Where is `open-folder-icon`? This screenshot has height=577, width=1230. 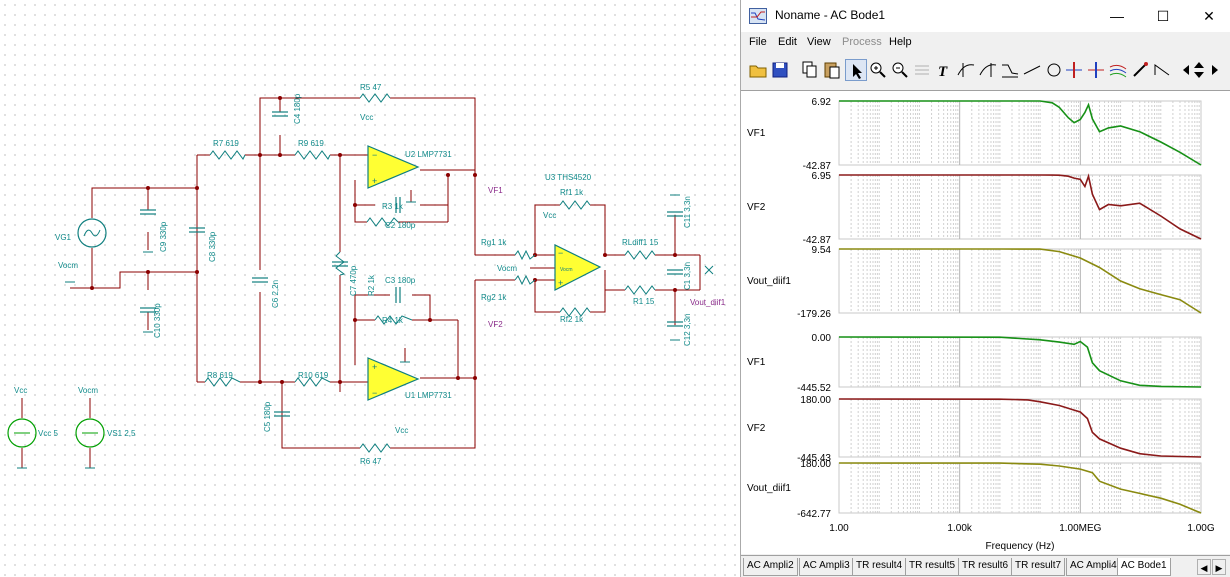
open-folder-icon is located at coordinates (758, 70).